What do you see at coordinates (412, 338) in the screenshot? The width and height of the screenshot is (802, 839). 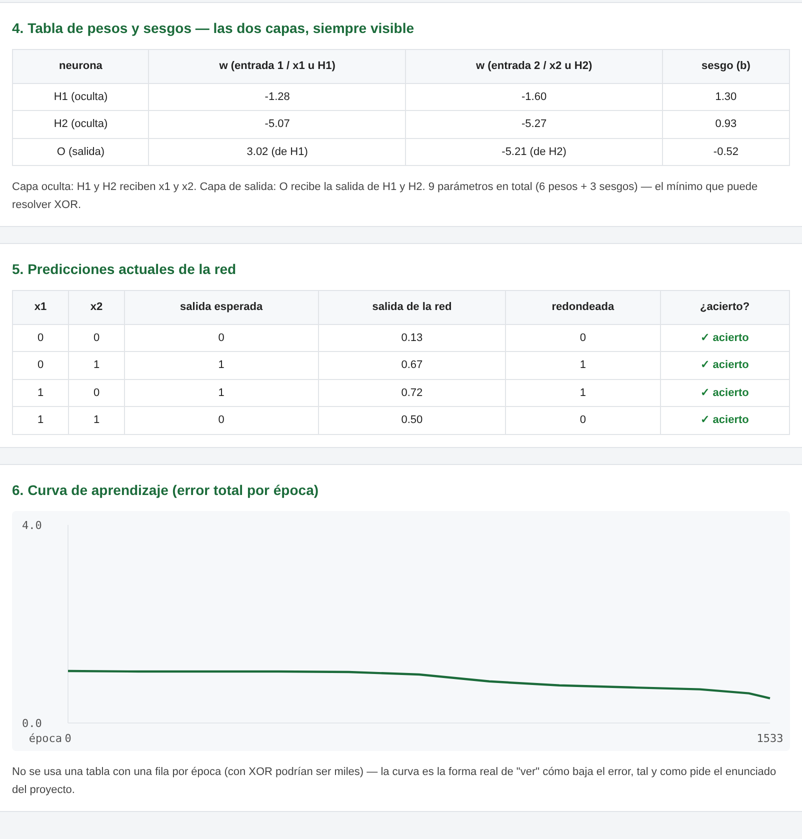 I see `table-cell: 0.13` at bounding box center [412, 338].